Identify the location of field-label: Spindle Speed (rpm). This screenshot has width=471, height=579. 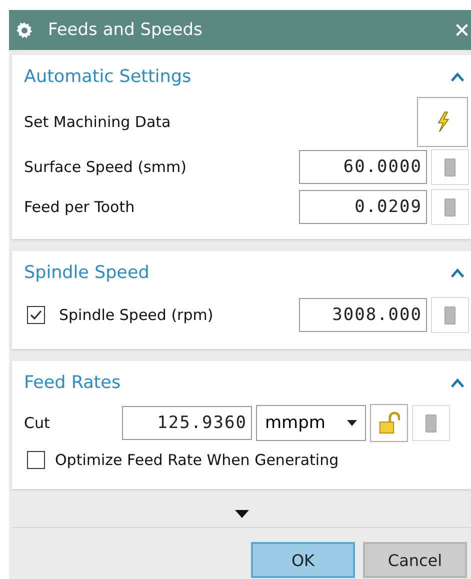
(136, 315).